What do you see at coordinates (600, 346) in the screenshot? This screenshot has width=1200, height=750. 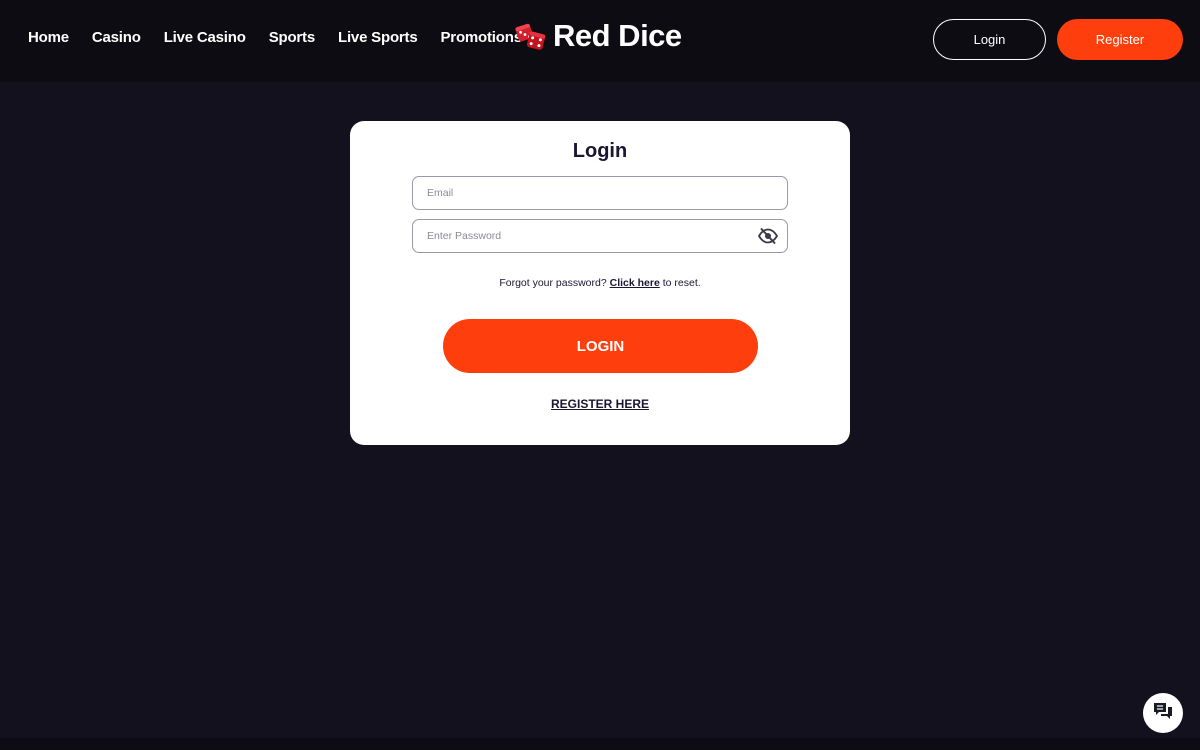 I see `login-submit-button: LOGIN` at bounding box center [600, 346].